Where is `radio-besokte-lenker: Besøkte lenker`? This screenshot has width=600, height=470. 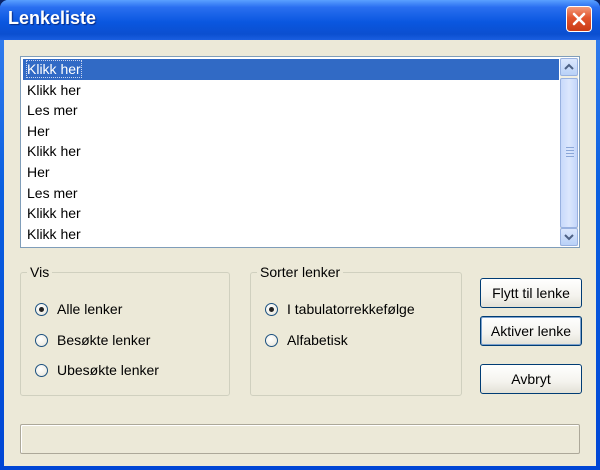 radio-besokte-lenker: Besøkte lenker is located at coordinates (92, 340).